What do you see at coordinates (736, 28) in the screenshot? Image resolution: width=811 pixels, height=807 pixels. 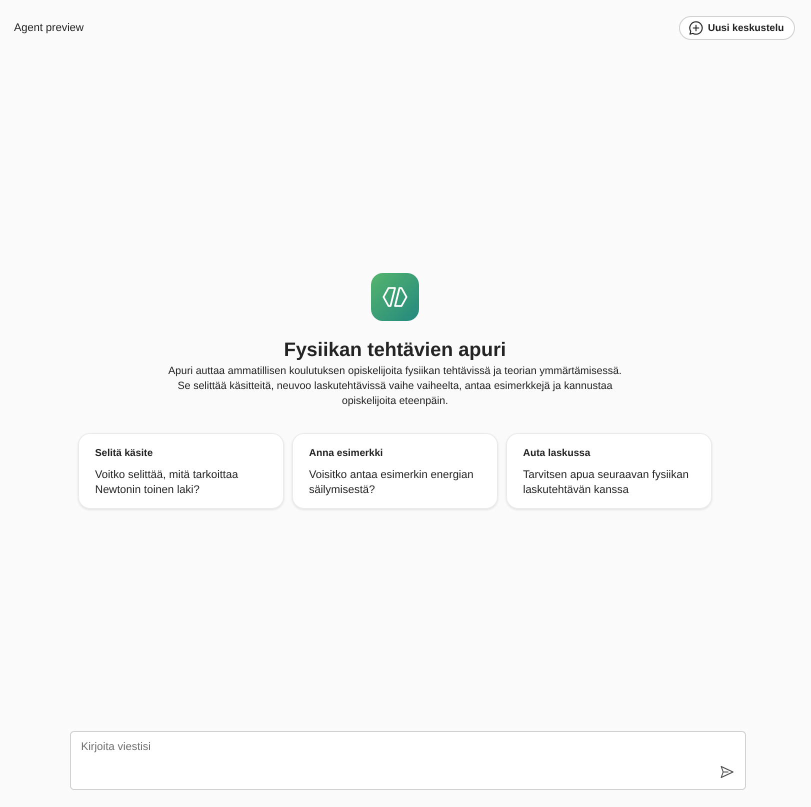 I see `new-chat-button: Uusi keskustelu` at bounding box center [736, 28].